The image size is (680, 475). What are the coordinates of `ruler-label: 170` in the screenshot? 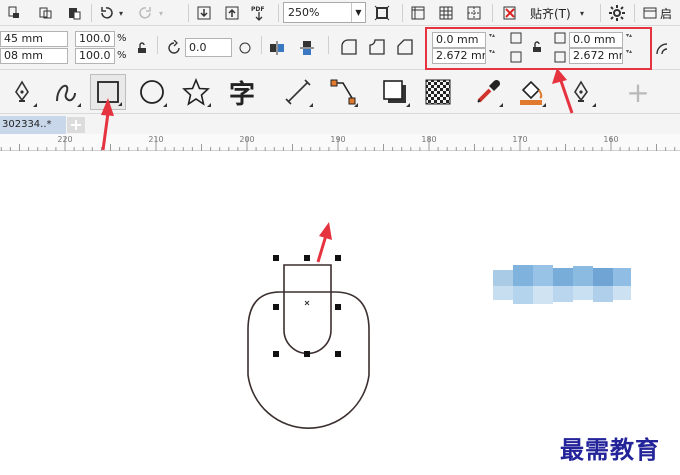 It's located at (520, 139).